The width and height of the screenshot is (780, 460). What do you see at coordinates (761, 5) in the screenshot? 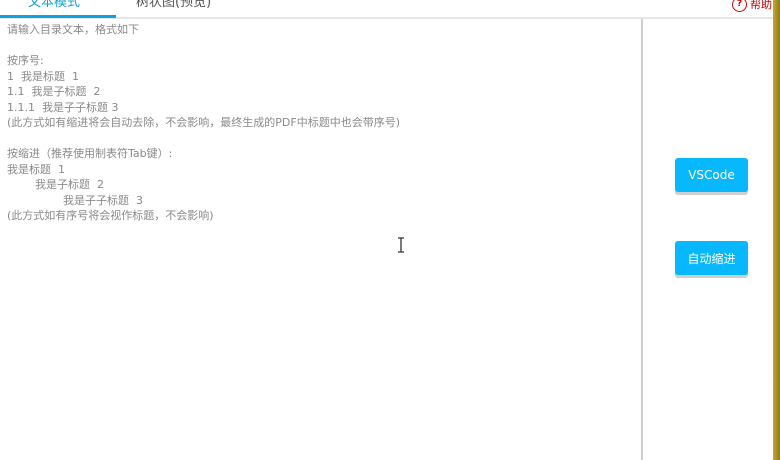
I see `help-label: 帮助` at bounding box center [761, 5].